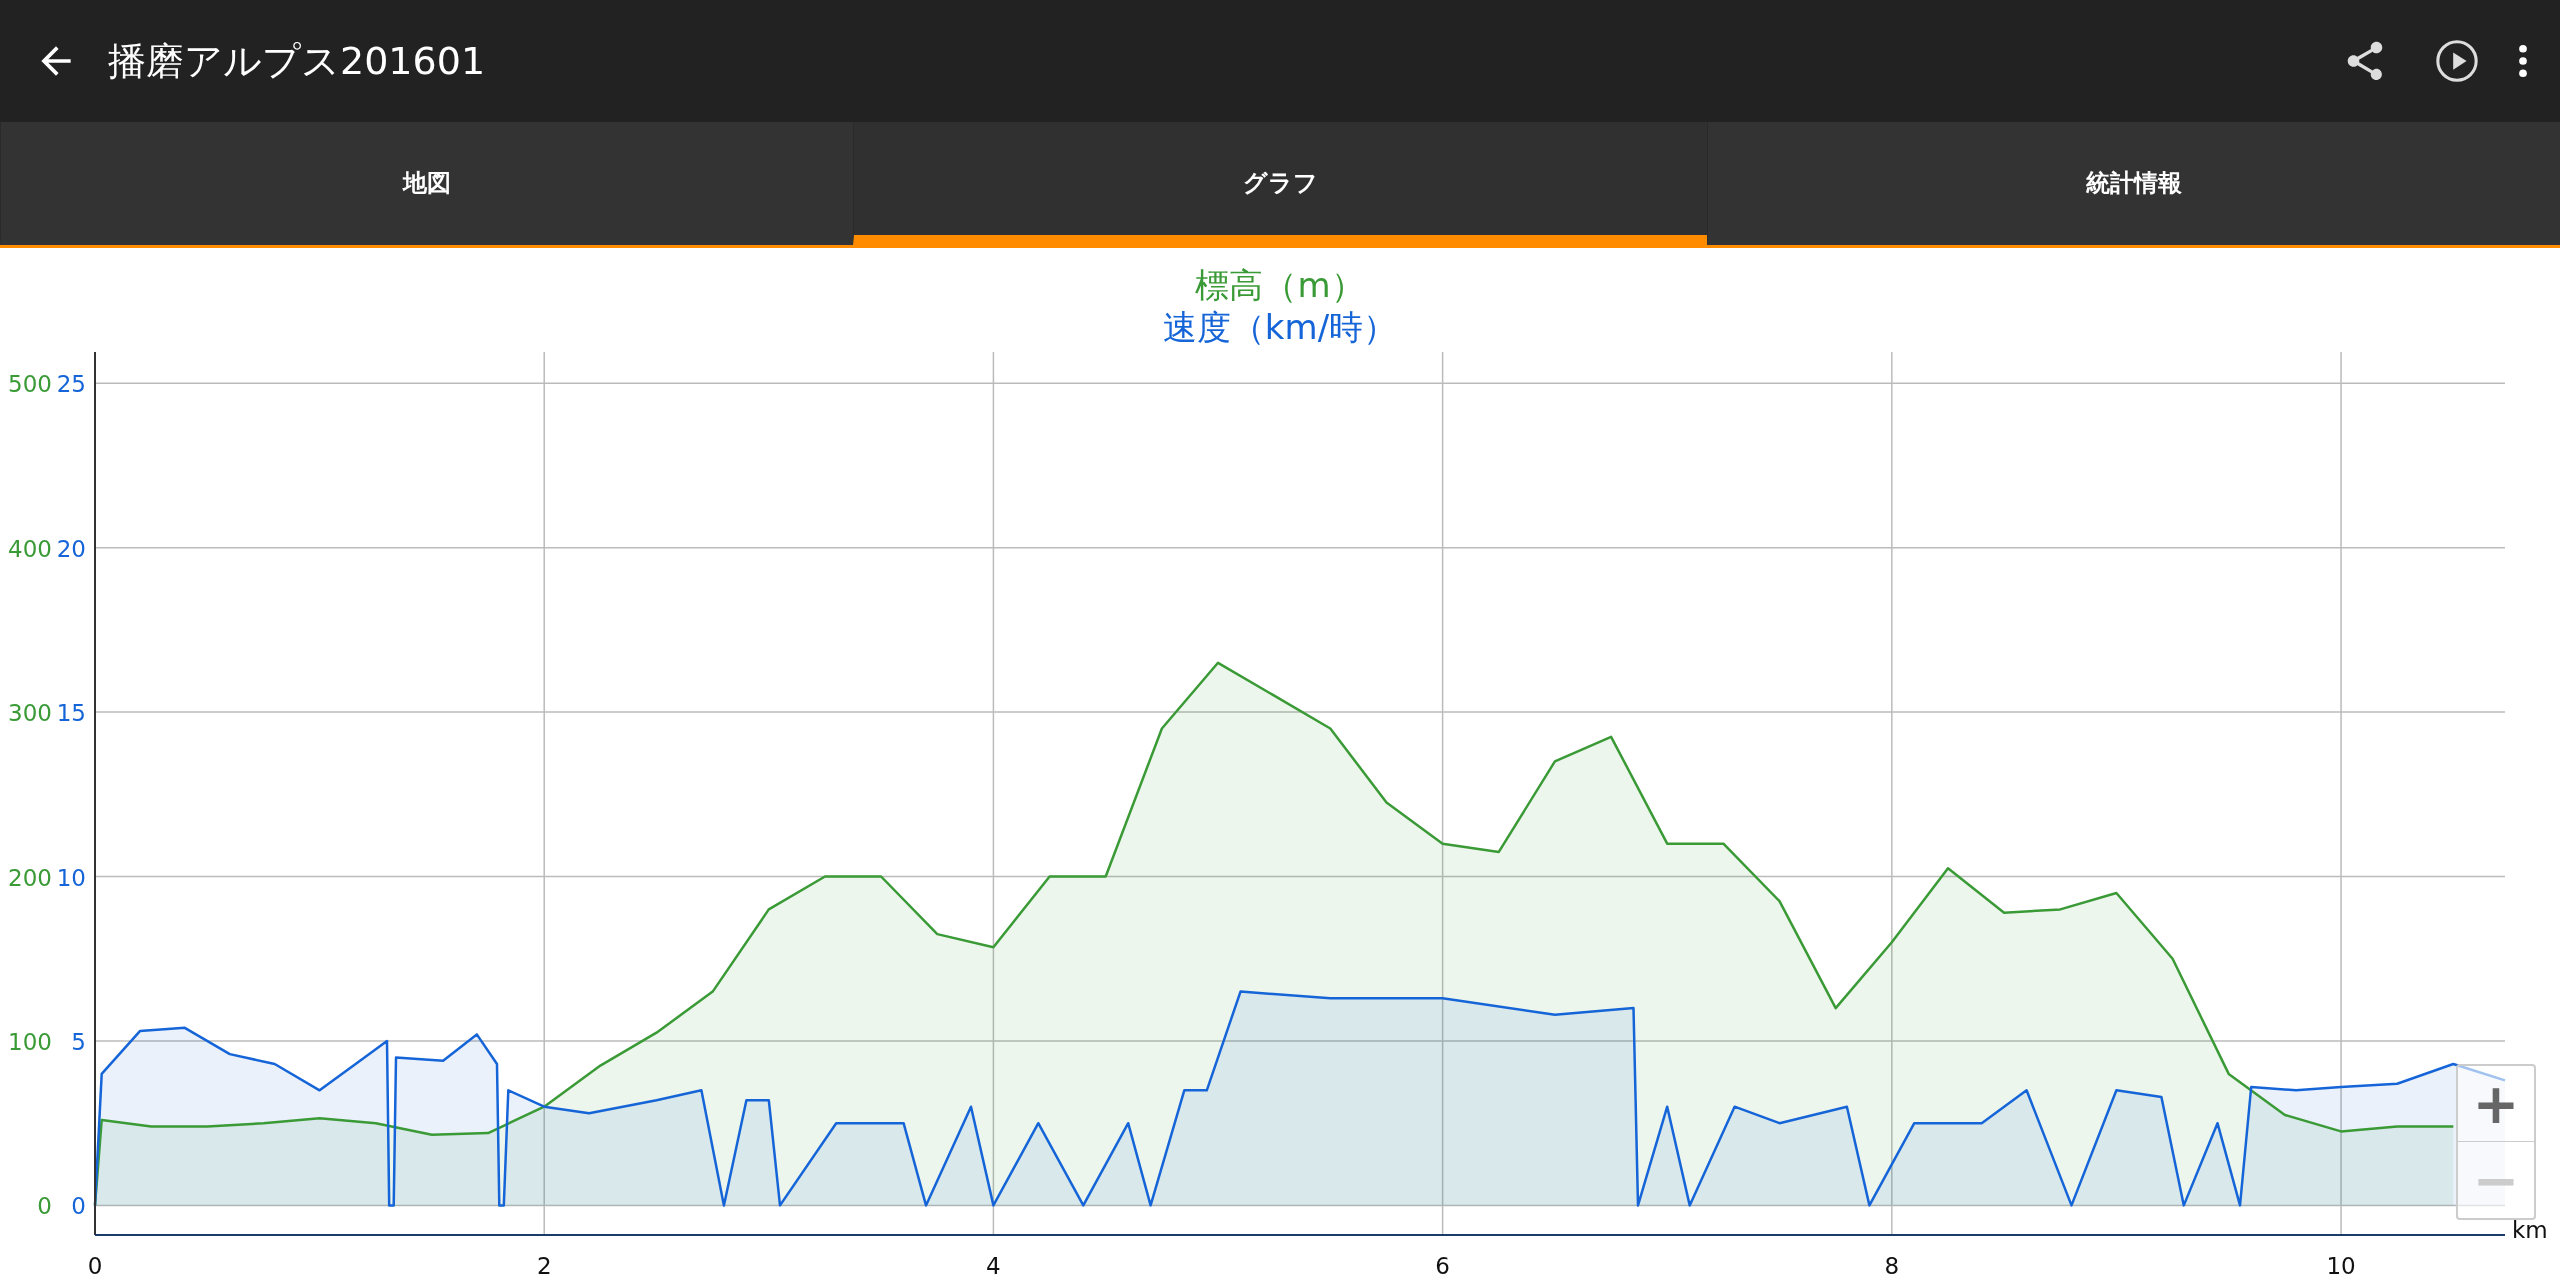  I want to click on axis-tick-label: 15, so click(71, 713).